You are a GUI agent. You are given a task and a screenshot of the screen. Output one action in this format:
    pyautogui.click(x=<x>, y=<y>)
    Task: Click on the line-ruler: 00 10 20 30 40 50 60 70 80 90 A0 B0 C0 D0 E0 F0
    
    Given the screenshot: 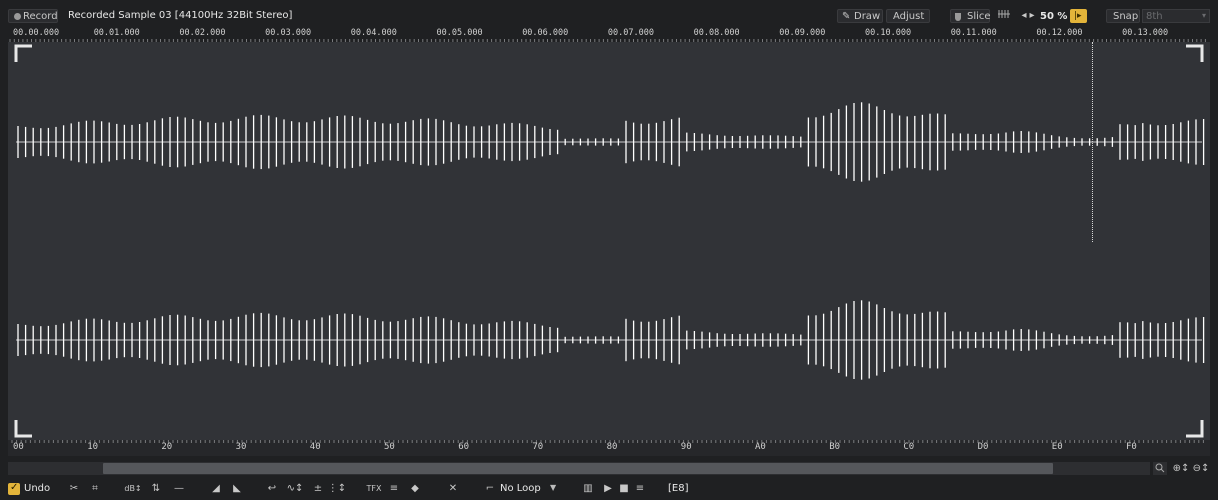 What is the action you would take?
    pyautogui.click(x=609, y=448)
    